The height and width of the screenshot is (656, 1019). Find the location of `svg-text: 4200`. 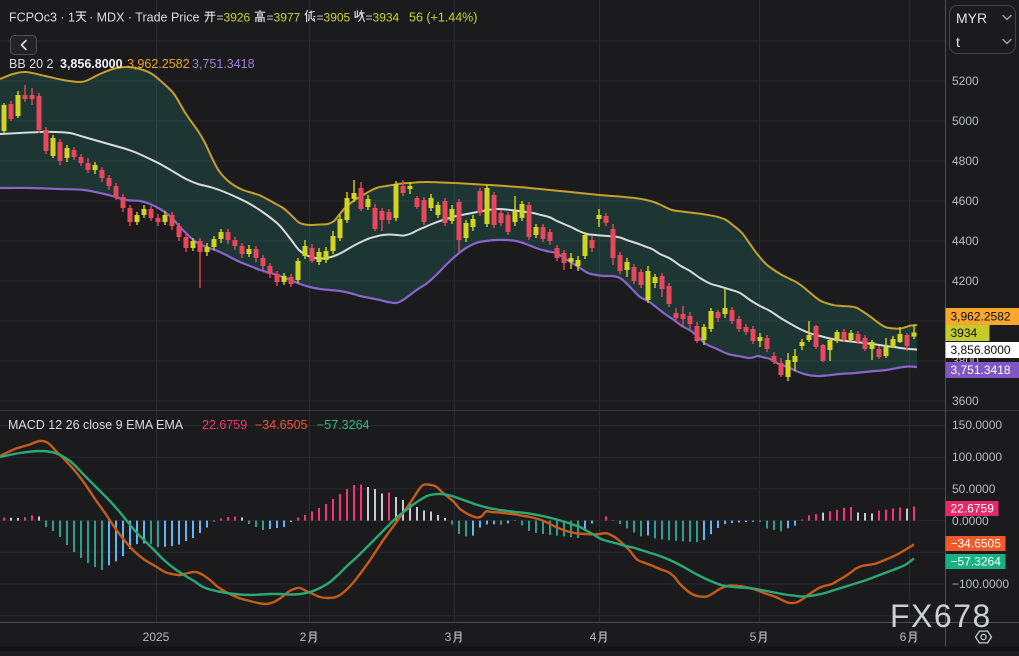

svg-text: 4200 is located at coordinates (965, 281).